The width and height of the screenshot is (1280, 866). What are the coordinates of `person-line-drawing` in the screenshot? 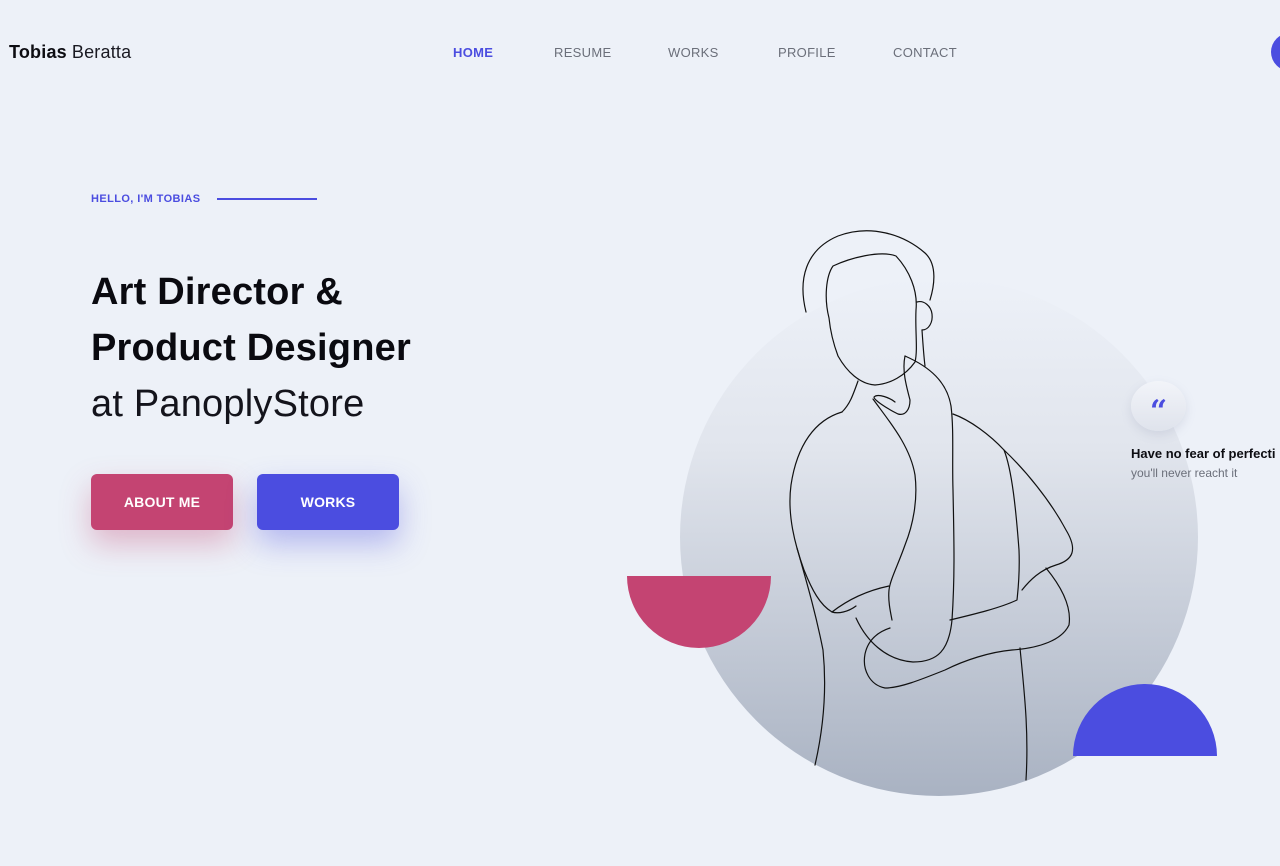 It's located at (931, 505).